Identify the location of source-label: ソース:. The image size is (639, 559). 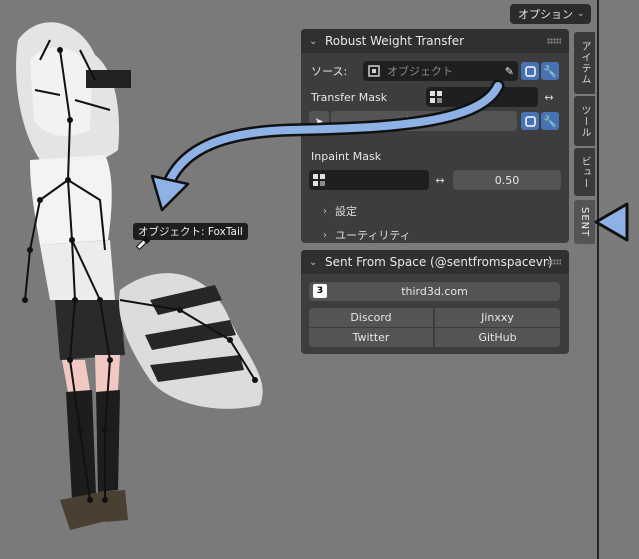
(329, 71).